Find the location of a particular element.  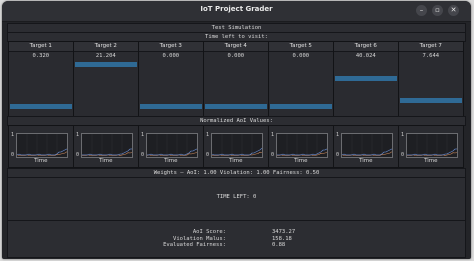

target-cell: Target 2 21.204 is located at coordinates (106, 79).